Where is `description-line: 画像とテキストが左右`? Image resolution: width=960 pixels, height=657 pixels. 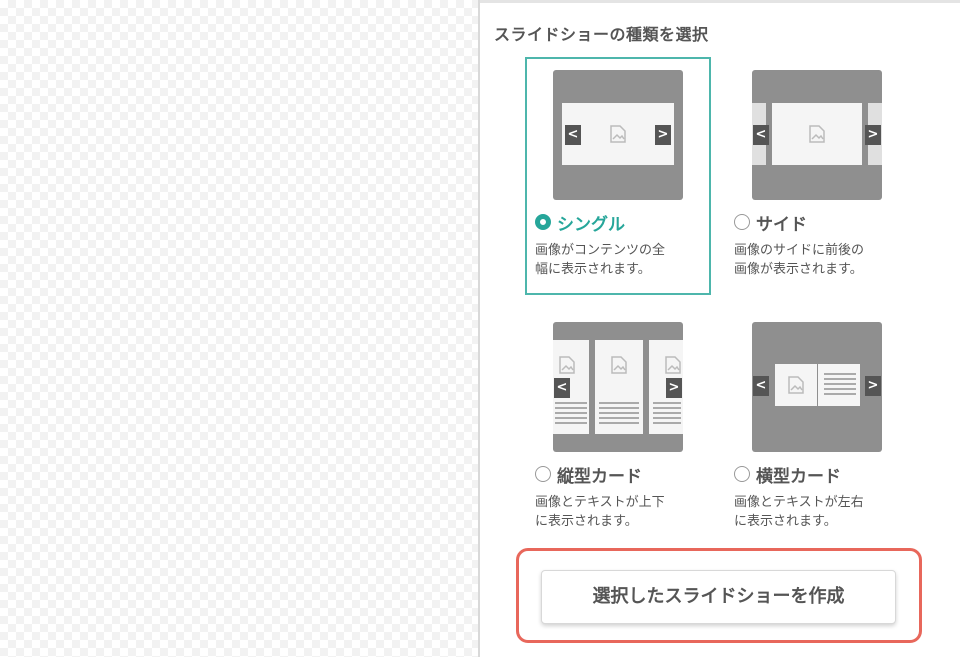
description-line: 画像とテキストが左右 is located at coordinates (799, 502).